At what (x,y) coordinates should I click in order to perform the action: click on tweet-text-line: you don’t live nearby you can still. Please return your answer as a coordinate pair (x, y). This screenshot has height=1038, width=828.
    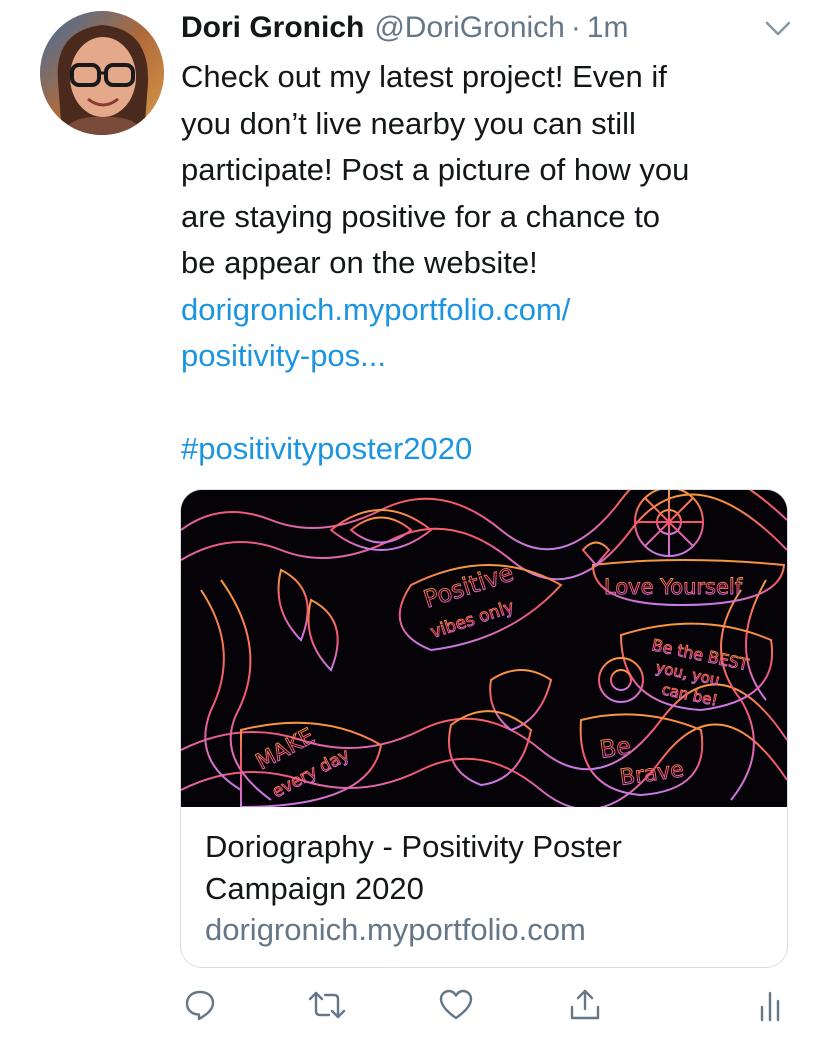
    Looking at the image, I should click on (408, 123).